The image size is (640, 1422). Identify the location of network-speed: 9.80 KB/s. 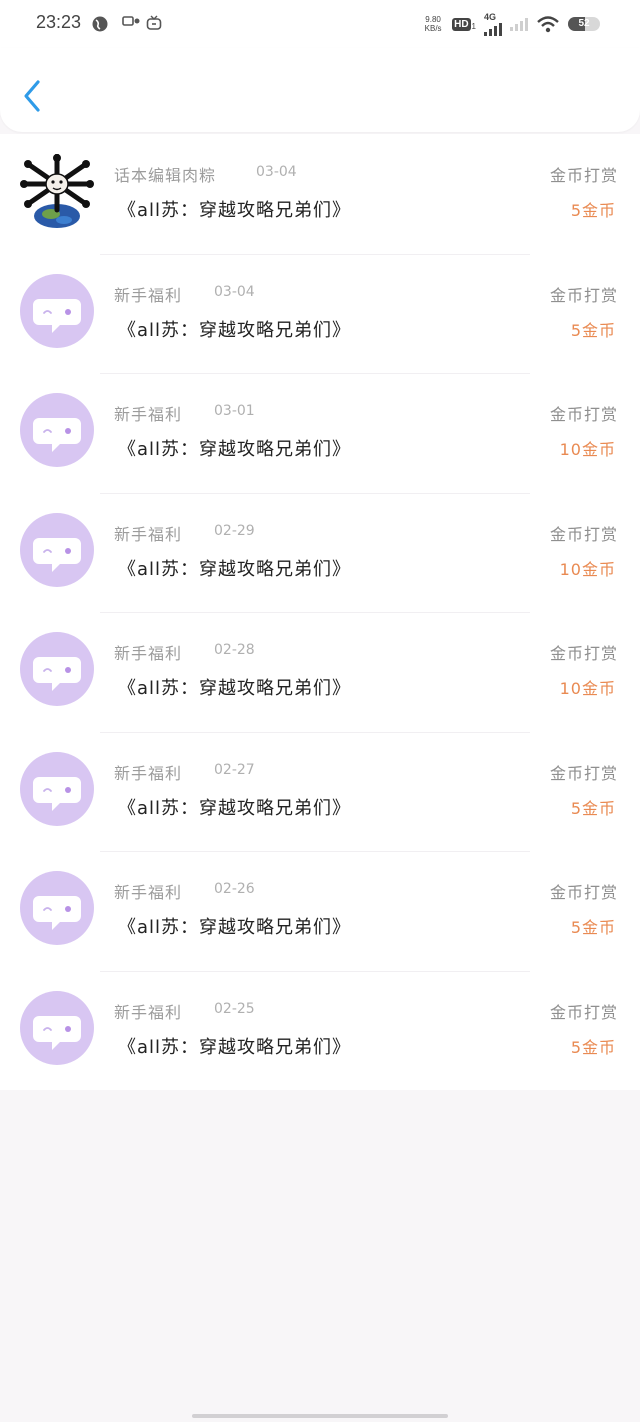
(433, 24).